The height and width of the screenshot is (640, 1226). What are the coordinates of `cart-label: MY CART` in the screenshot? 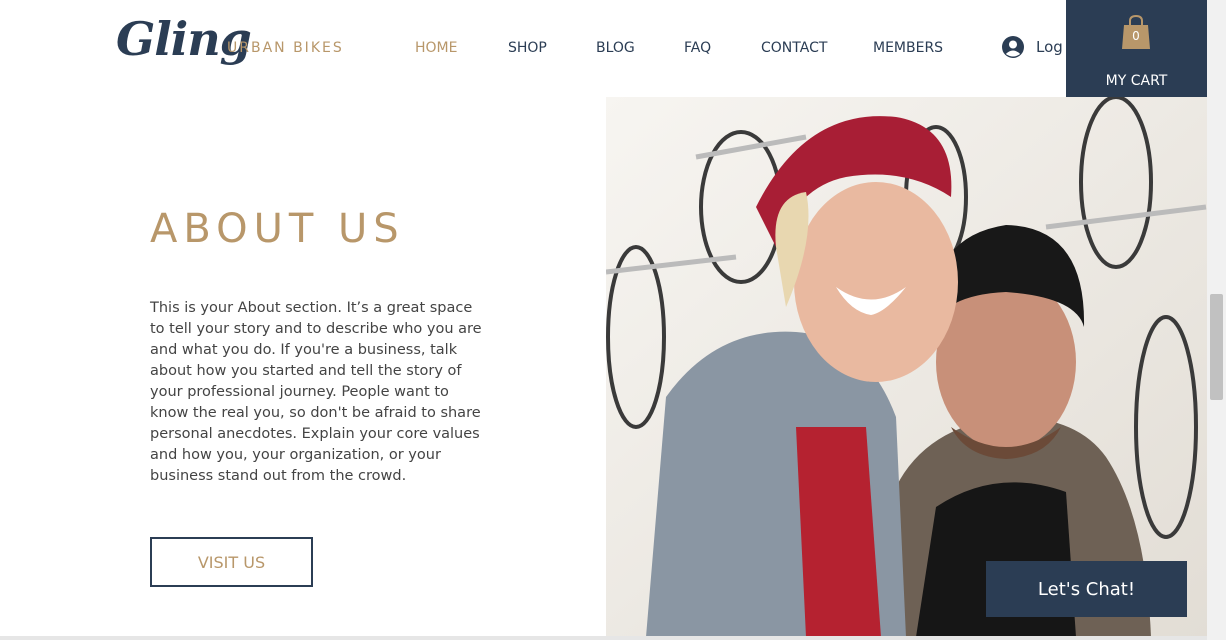 It's located at (1136, 81).